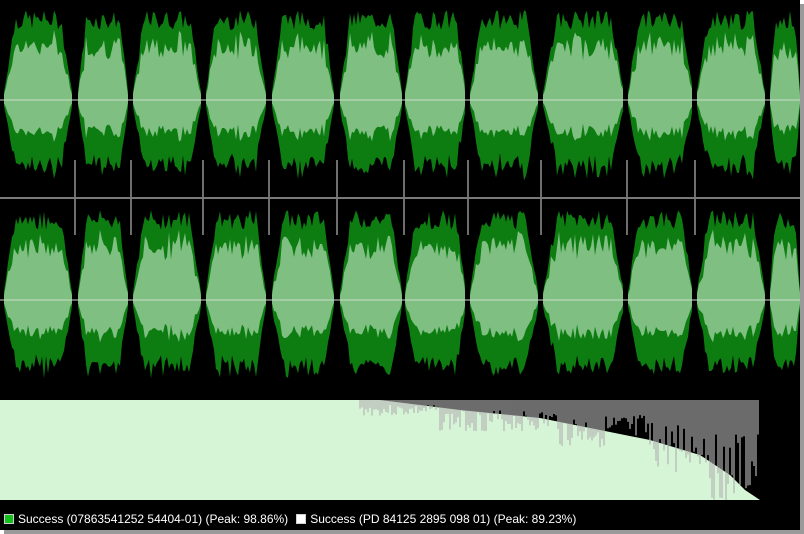 Image resolution: width=804 pixels, height=534 pixels. What do you see at coordinates (9, 519) in the screenshot?
I see `legend-swatch-green` at bounding box center [9, 519].